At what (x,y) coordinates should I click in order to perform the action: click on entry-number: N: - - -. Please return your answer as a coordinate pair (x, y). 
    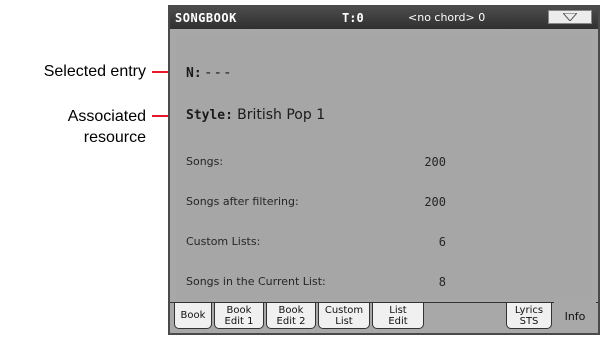
    Looking at the image, I should click on (208, 73).